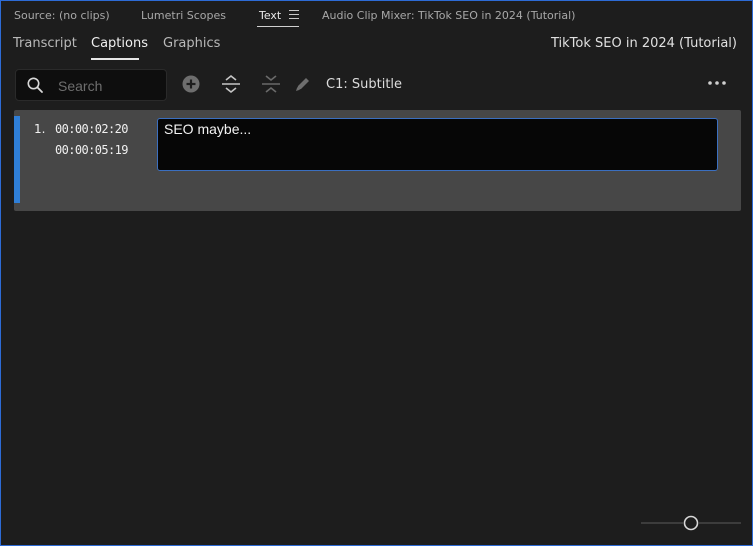  Describe the element at coordinates (91, 150) in the screenshot. I see `caption-out-timecode: 00:00:05:19` at that location.